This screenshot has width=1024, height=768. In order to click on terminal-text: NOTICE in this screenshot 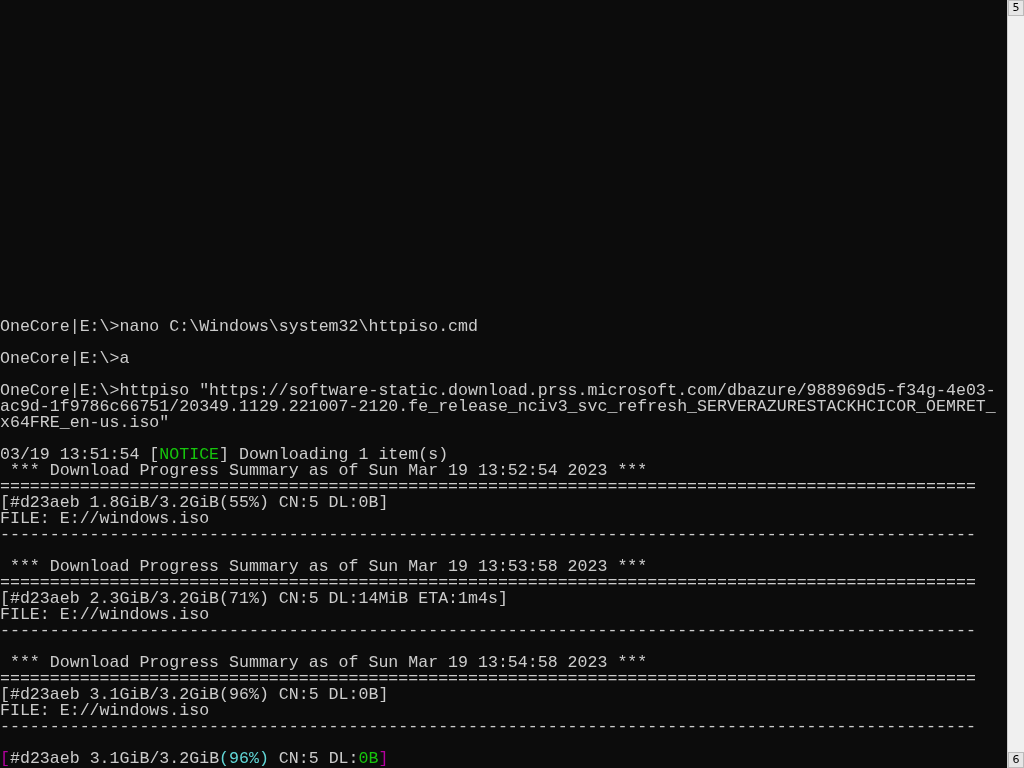, I will do `click(189, 455)`.